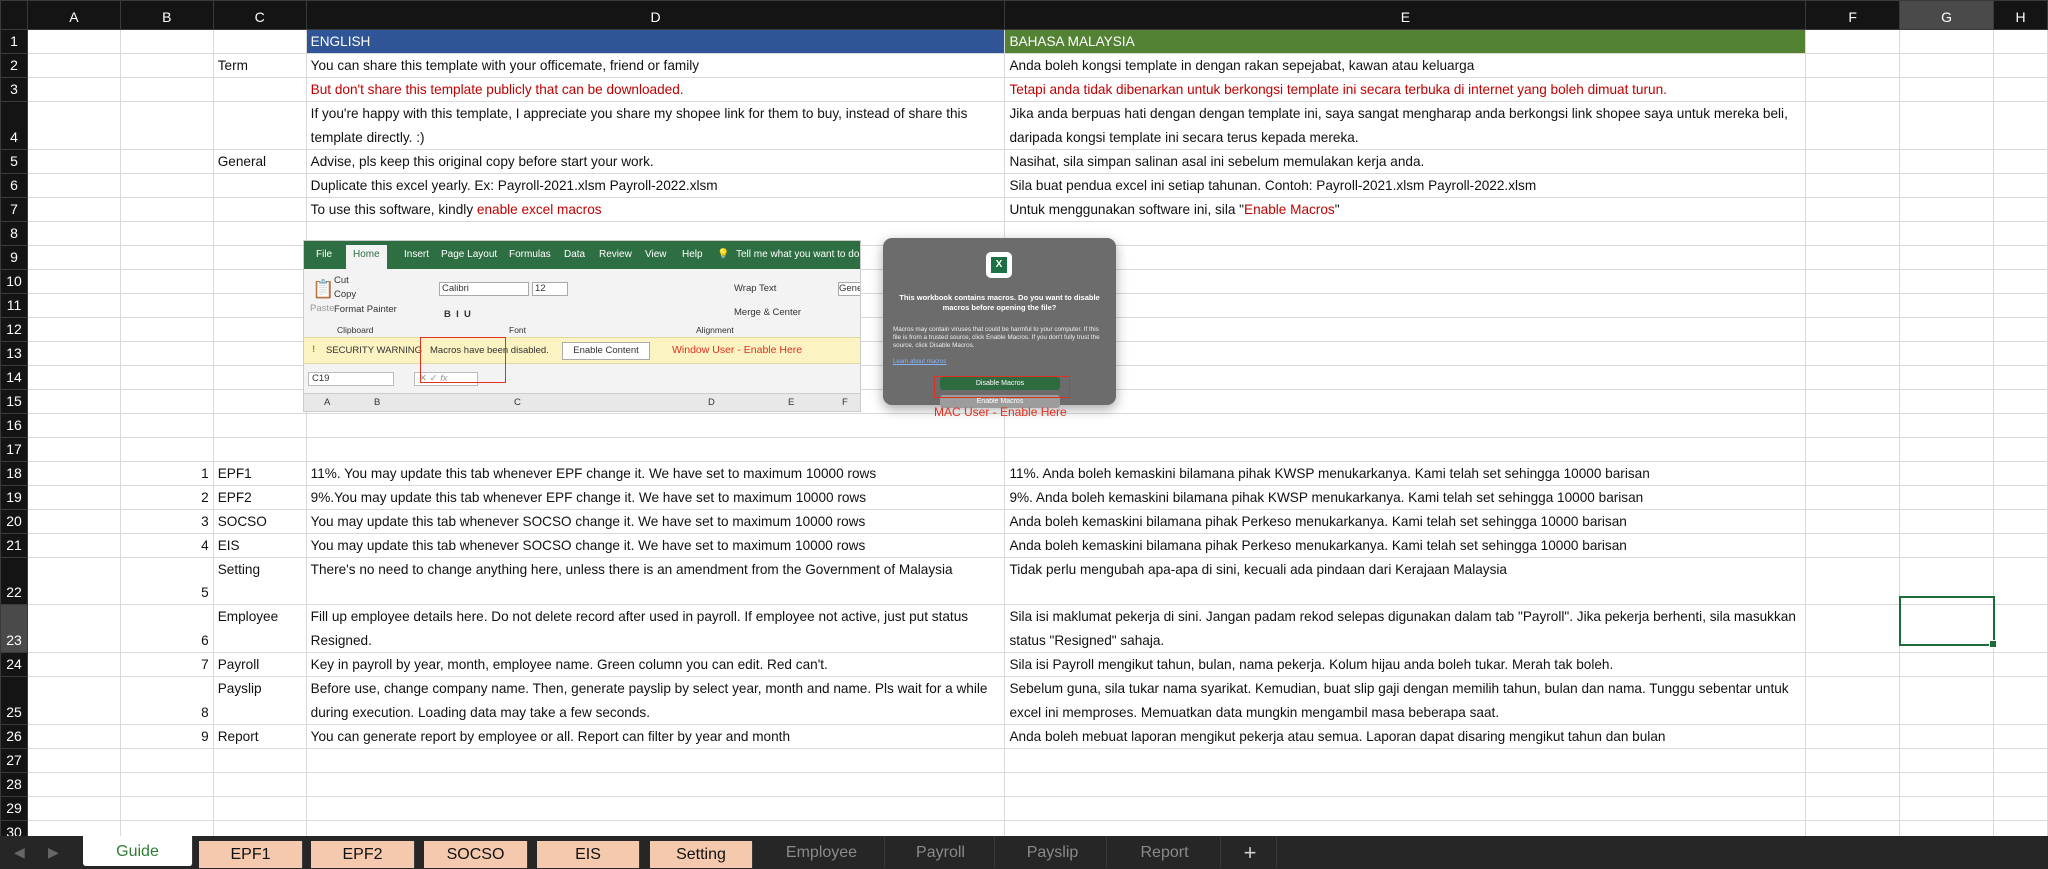  Describe the element at coordinates (73, 701) in the screenshot. I see `cell-a25` at that location.